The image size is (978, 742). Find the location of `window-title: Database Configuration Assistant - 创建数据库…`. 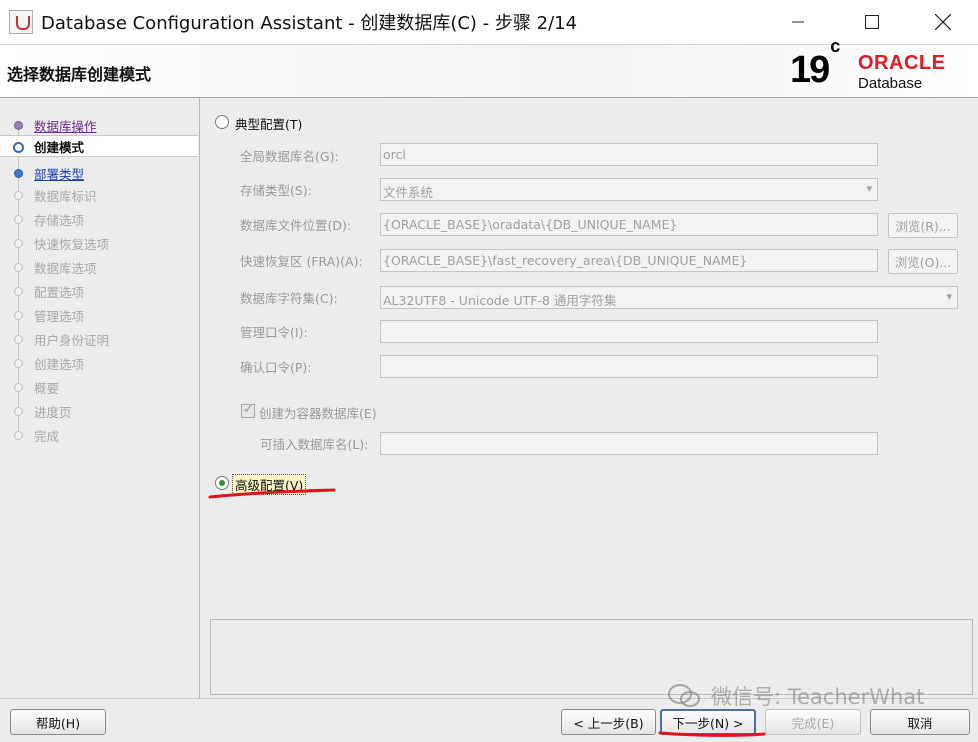

window-title: Database Configuration Assistant - 创建数据库… is located at coordinates (309, 23).